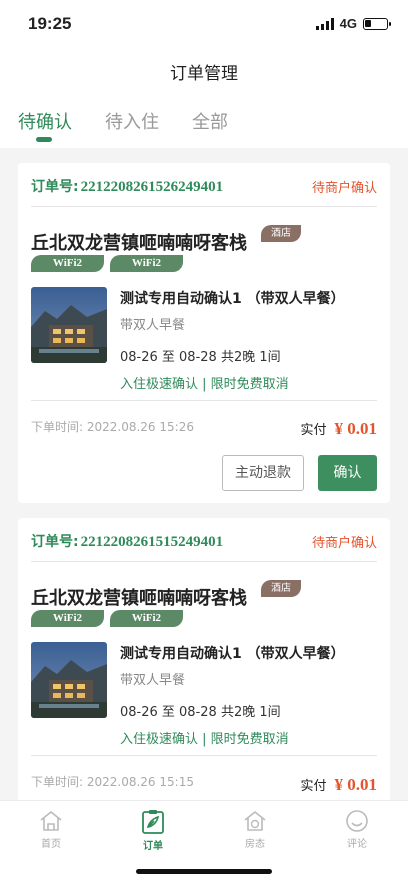  I want to click on tabbar-label: 订单, so click(153, 846).